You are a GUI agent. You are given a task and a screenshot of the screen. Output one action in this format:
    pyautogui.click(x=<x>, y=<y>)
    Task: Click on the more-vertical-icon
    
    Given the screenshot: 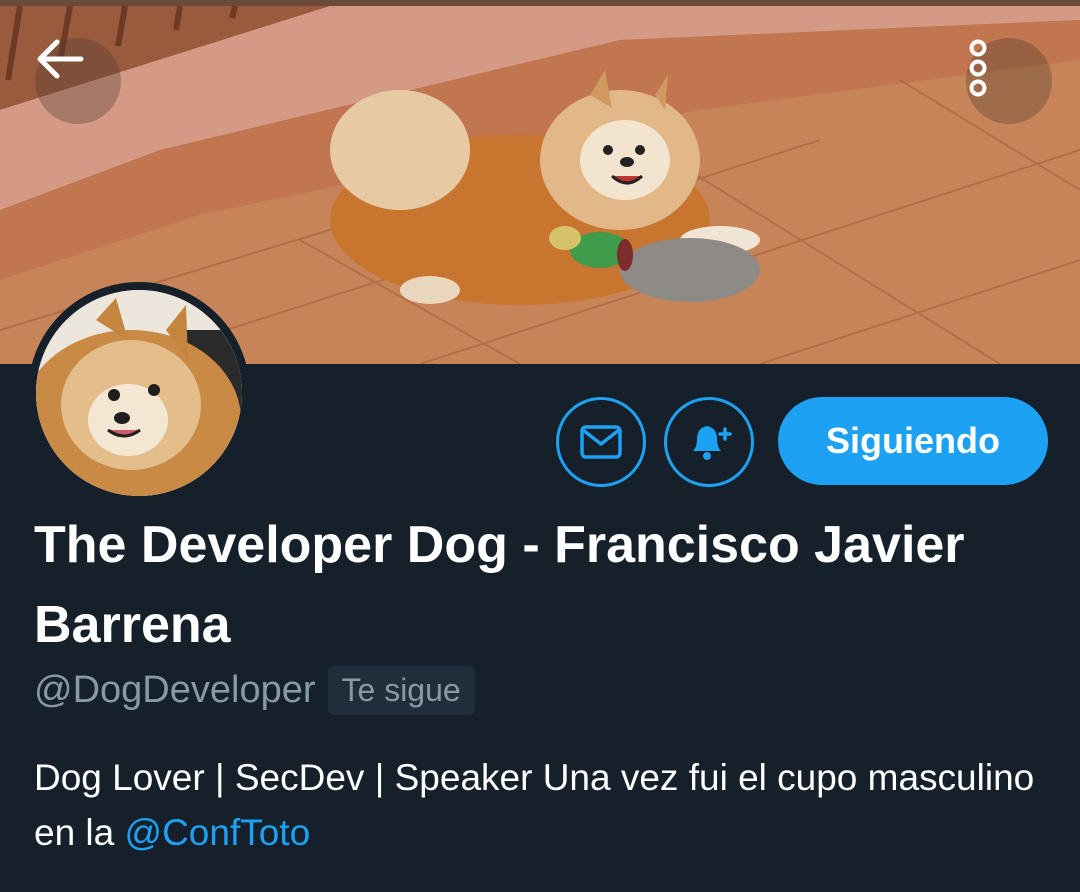 What is the action you would take?
    pyautogui.click(x=978, y=68)
    